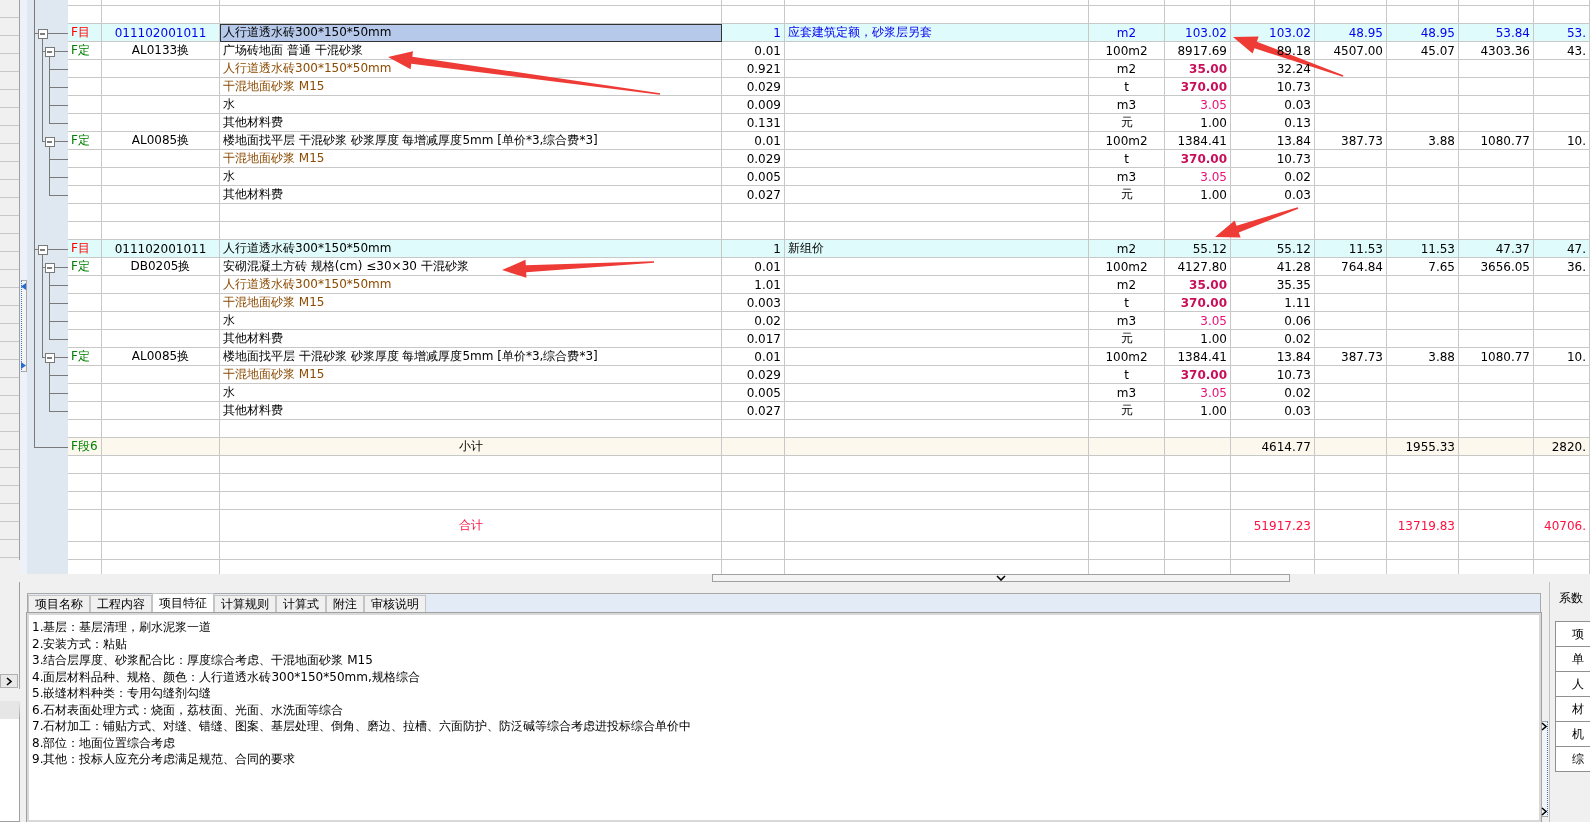 Image resolution: width=1590 pixels, height=822 pixels. I want to click on expand-button, so click(9, 681).